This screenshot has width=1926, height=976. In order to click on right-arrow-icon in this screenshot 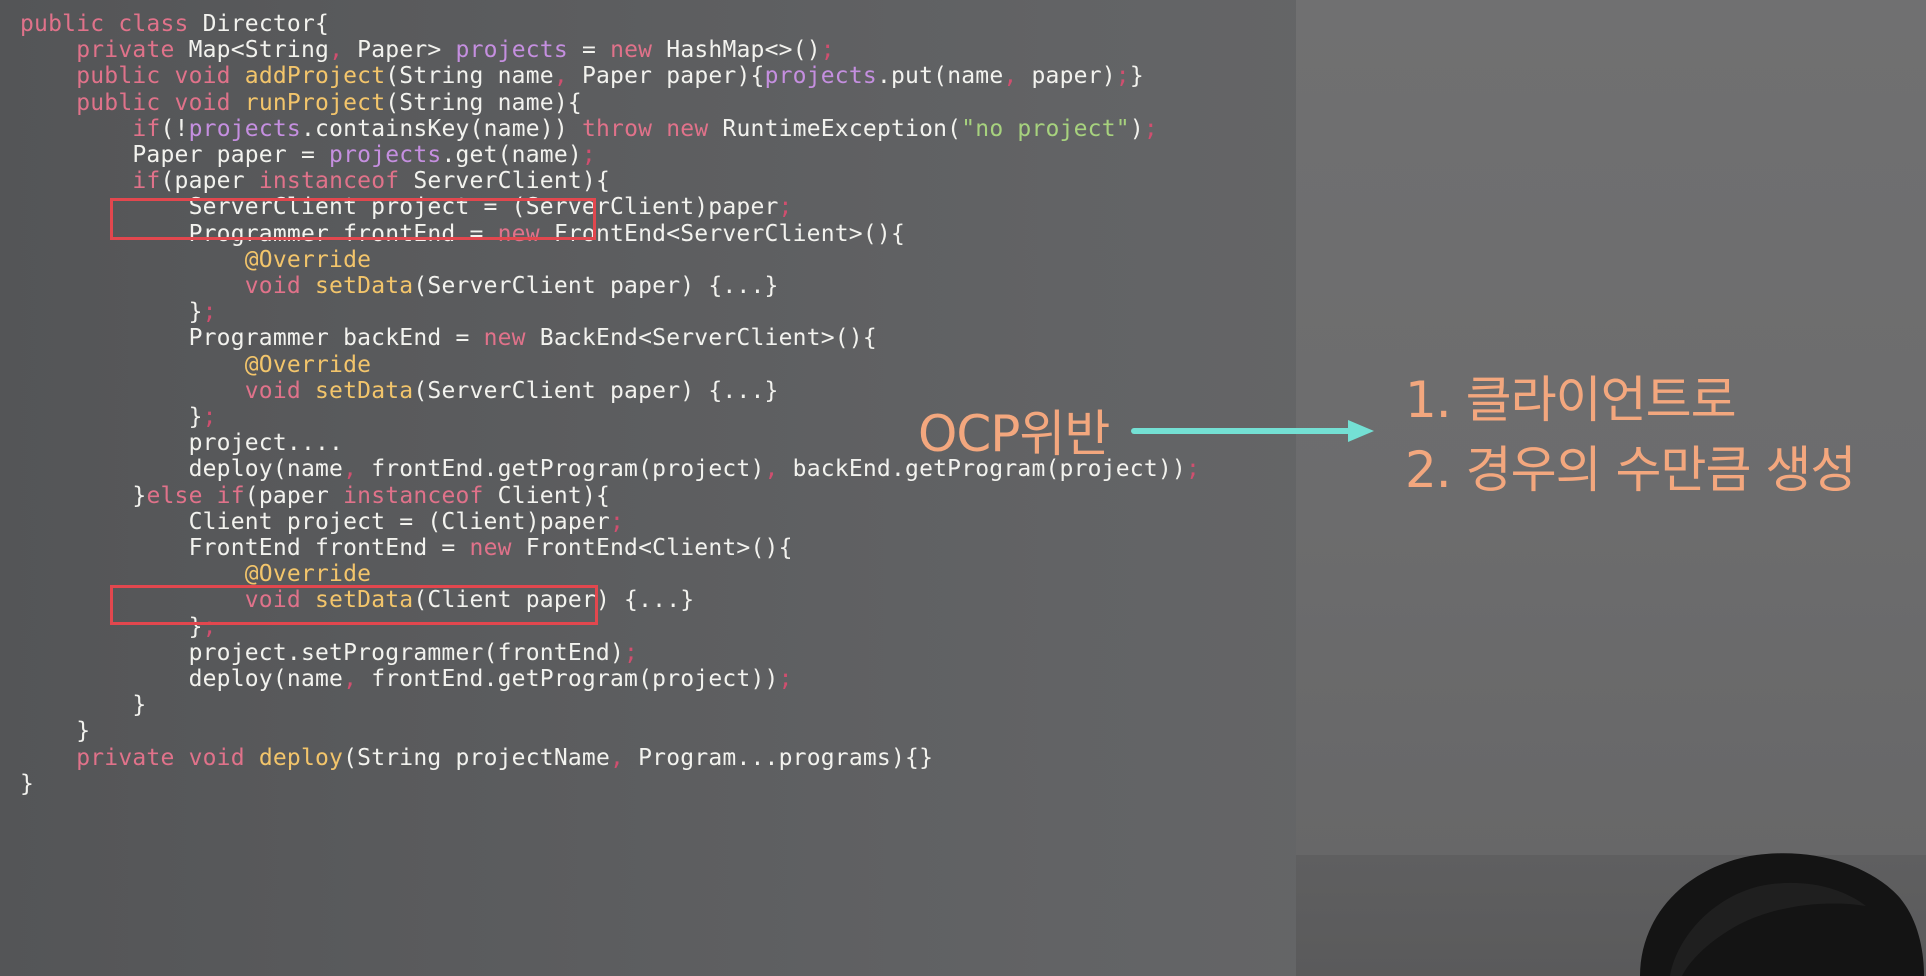, I will do `click(1252, 431)`.